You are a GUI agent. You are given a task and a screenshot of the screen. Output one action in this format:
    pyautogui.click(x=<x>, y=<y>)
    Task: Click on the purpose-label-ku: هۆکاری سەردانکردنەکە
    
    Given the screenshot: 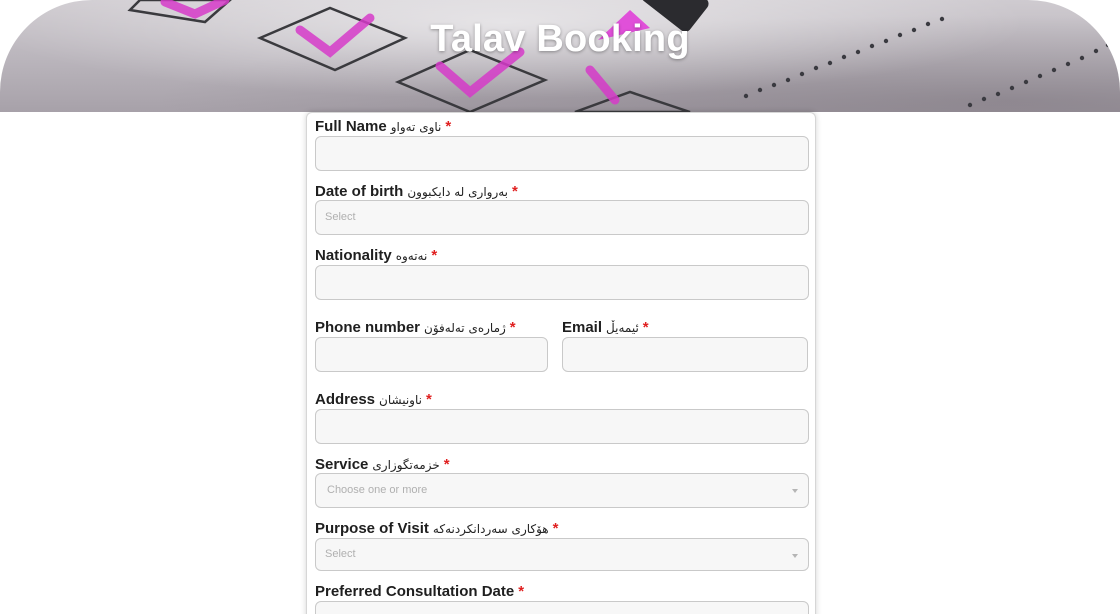 What is the action you would take?
    pyautogui.click(x=490, y=529)
    